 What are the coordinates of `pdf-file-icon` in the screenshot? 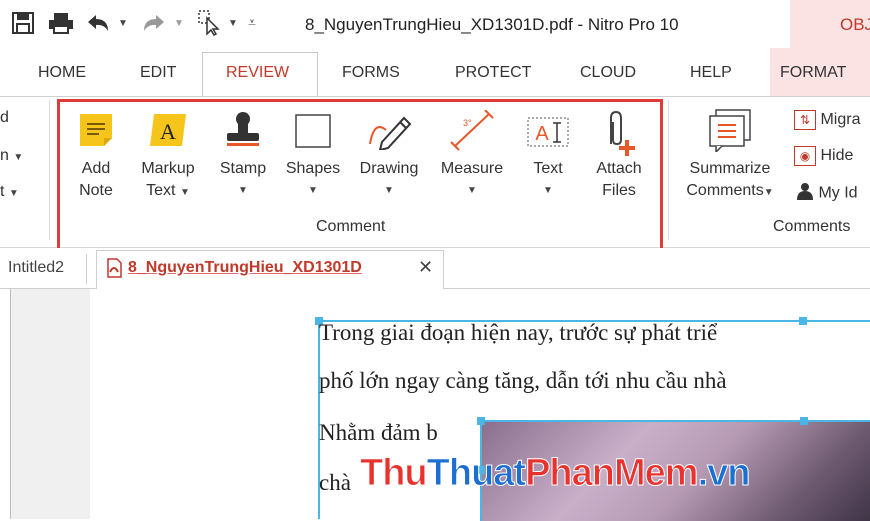 It's located at (114, 270).